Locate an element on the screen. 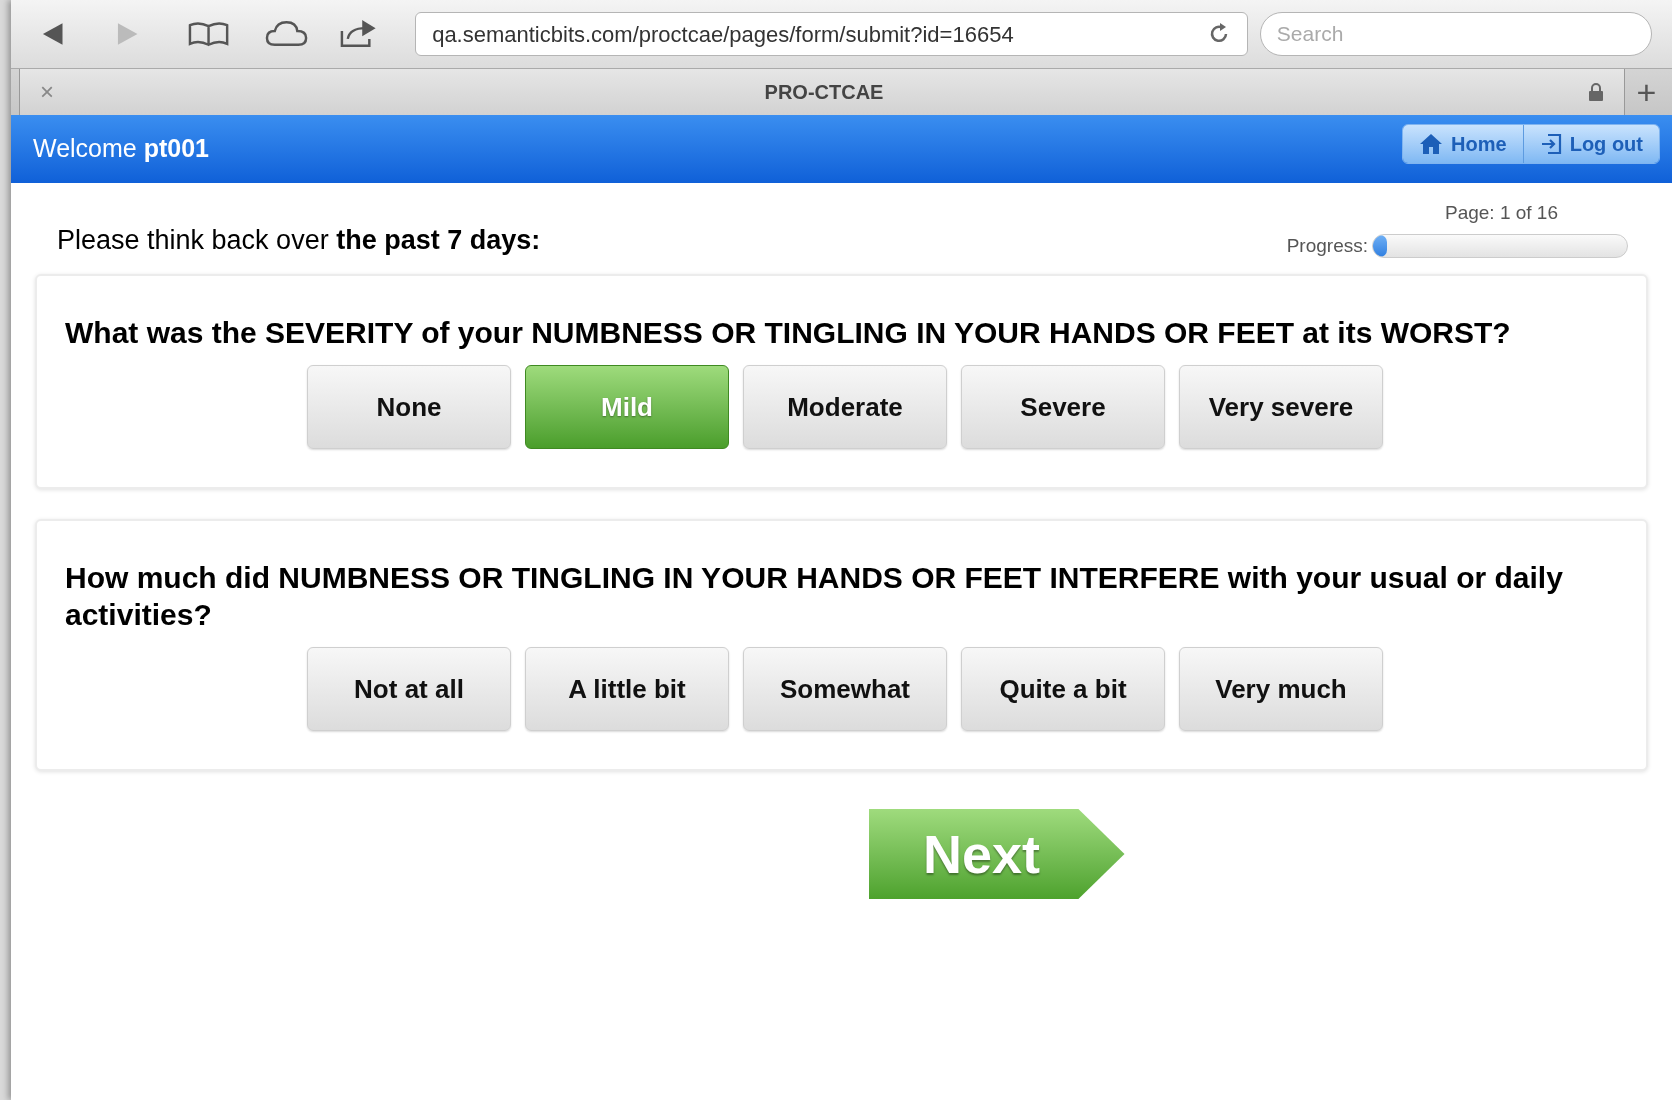 The width and height of the screenshot is (1672, 1100). home-button: Home is located at coordinates (1463, 144).